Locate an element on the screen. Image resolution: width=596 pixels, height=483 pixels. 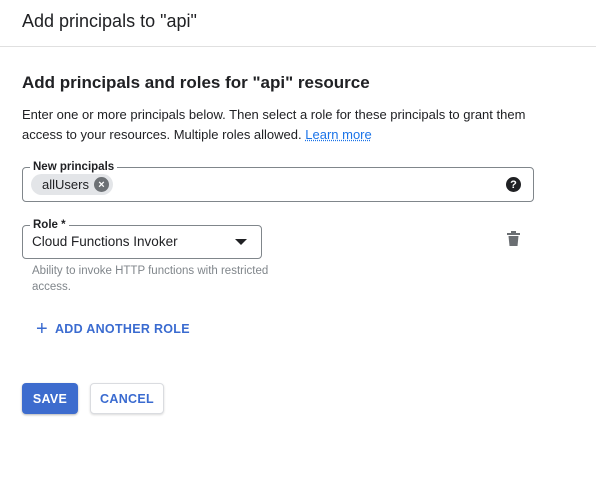
new-principals-input: New principals allUsers × ? is located at coordinates (278, 181).